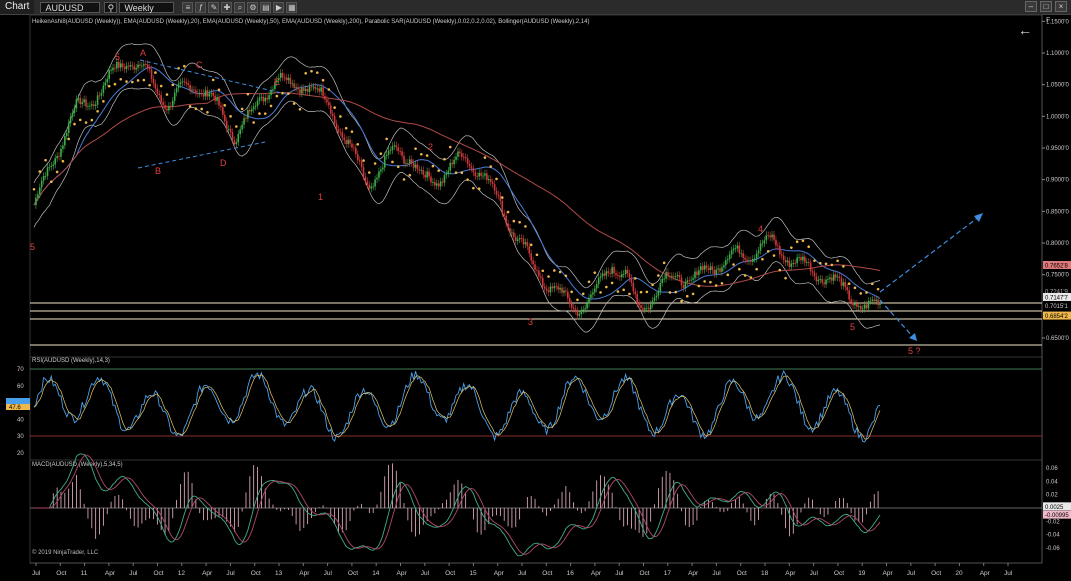 The width and height of the screenshot is (1071, 581). I want to click on price-y-tick-label: 1.1000'0, so click(1057, 54).